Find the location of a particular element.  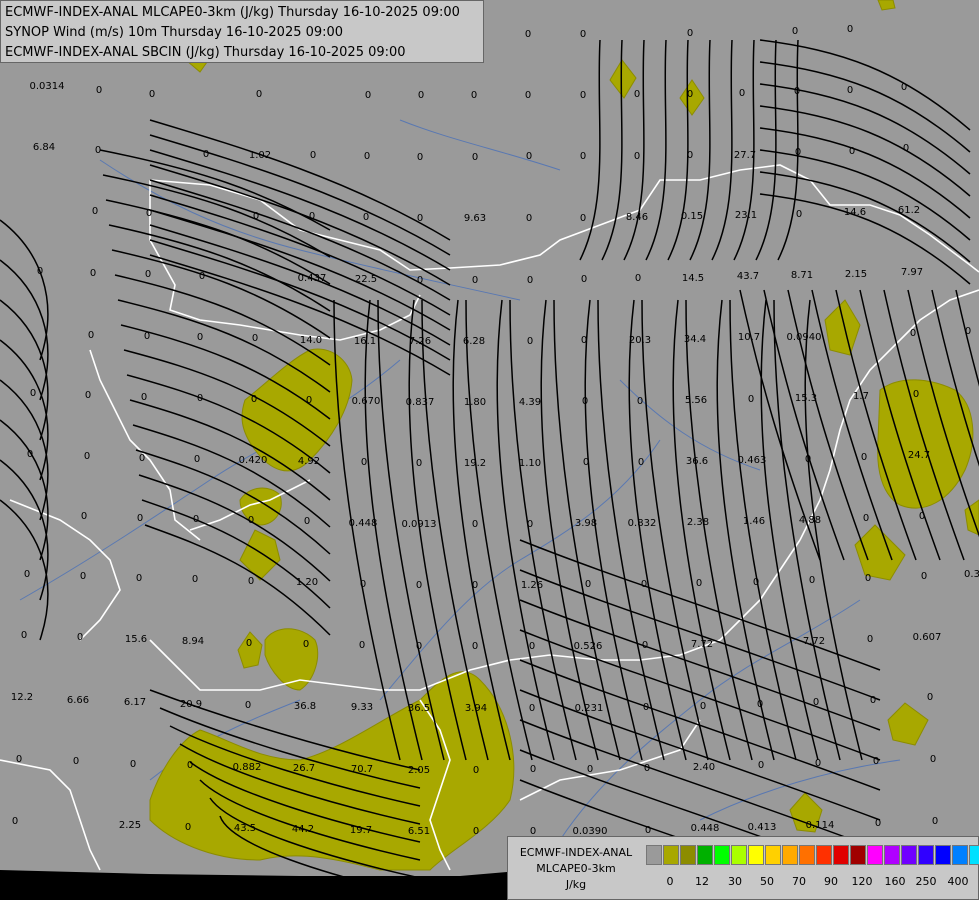

cape-value-label: 6.84 is located at coordinates (44, 147).